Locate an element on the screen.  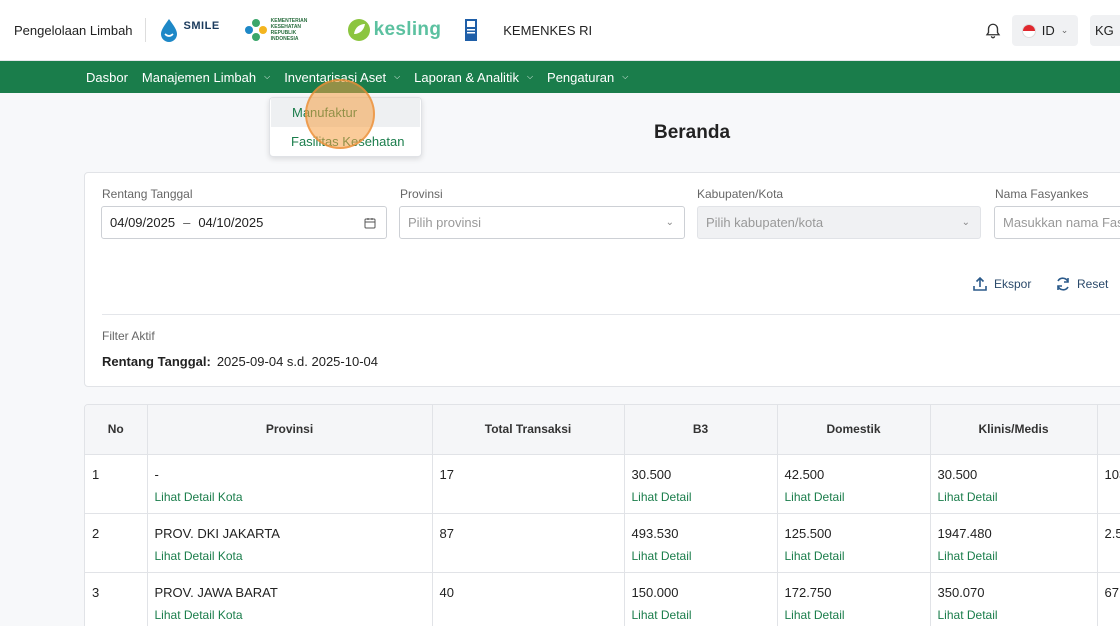
kemenkes-logo: KEMENTERIAN KESEHATAN REPUBLIK INDONESIA is located at coordinates (283, 30).